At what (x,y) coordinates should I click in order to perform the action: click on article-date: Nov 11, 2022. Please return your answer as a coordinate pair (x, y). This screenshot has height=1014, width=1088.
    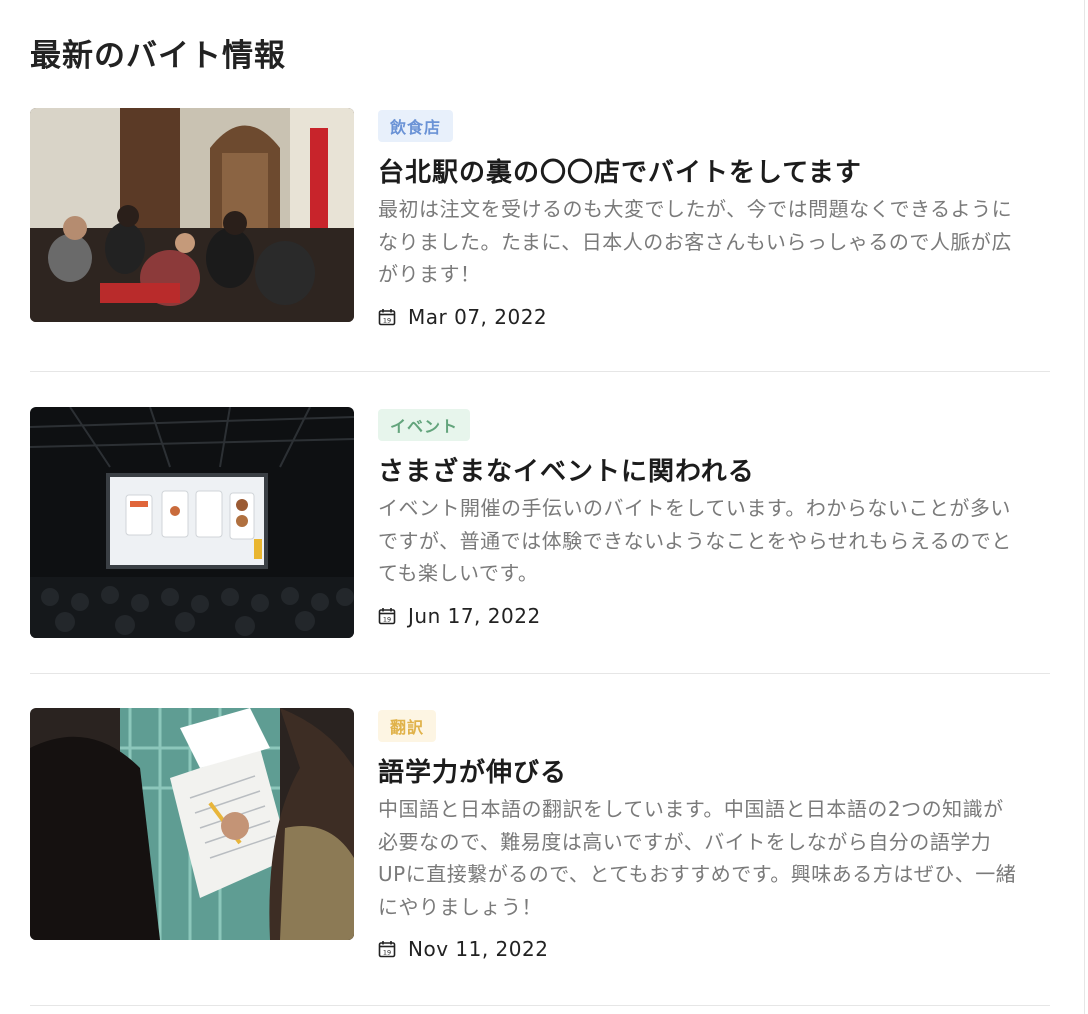
    Looking at the image, I should click on (478, 949).